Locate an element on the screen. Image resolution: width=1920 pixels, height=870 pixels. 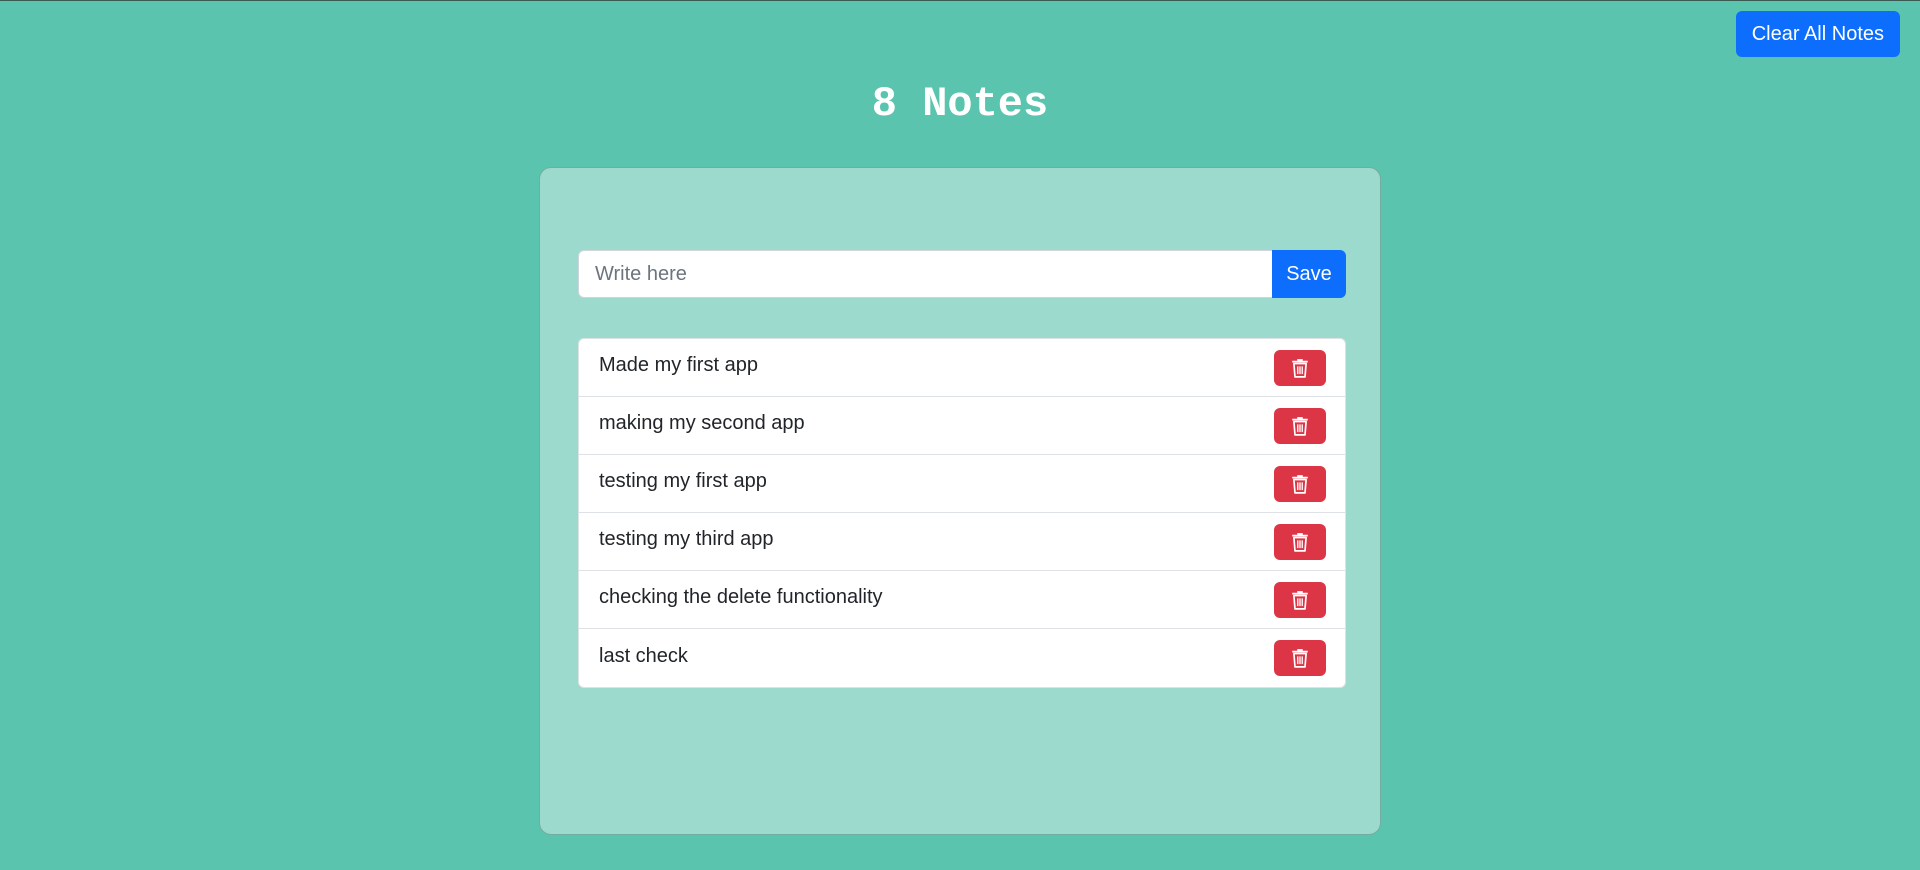
note-text: last check is located at coordinates (643, 655).